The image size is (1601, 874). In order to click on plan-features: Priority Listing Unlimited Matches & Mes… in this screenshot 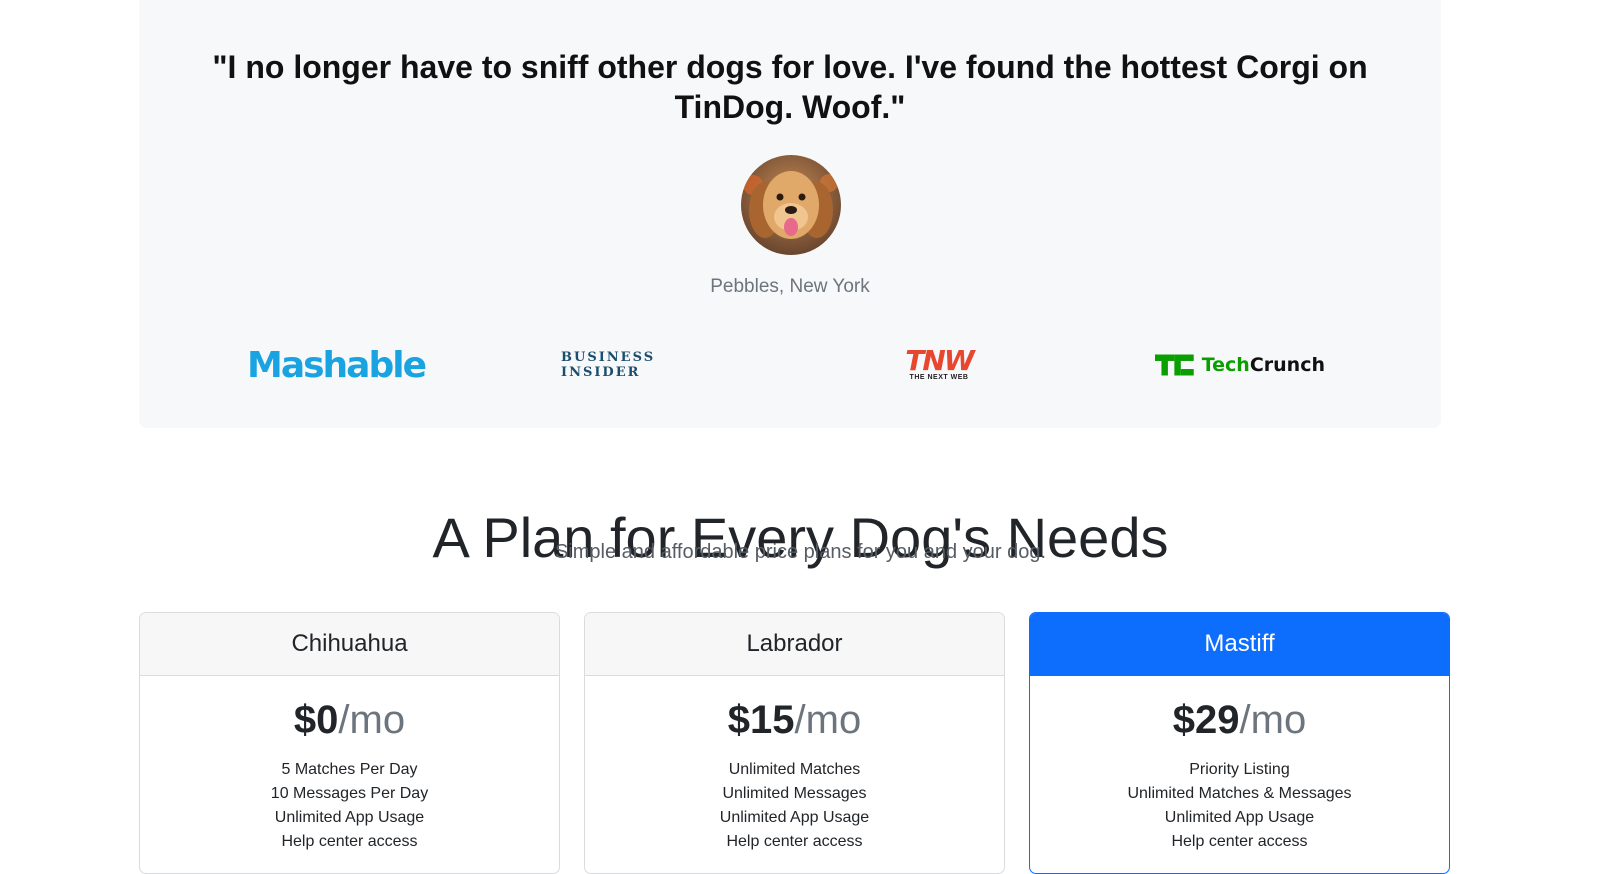, I will do `click(1239, 806)`.